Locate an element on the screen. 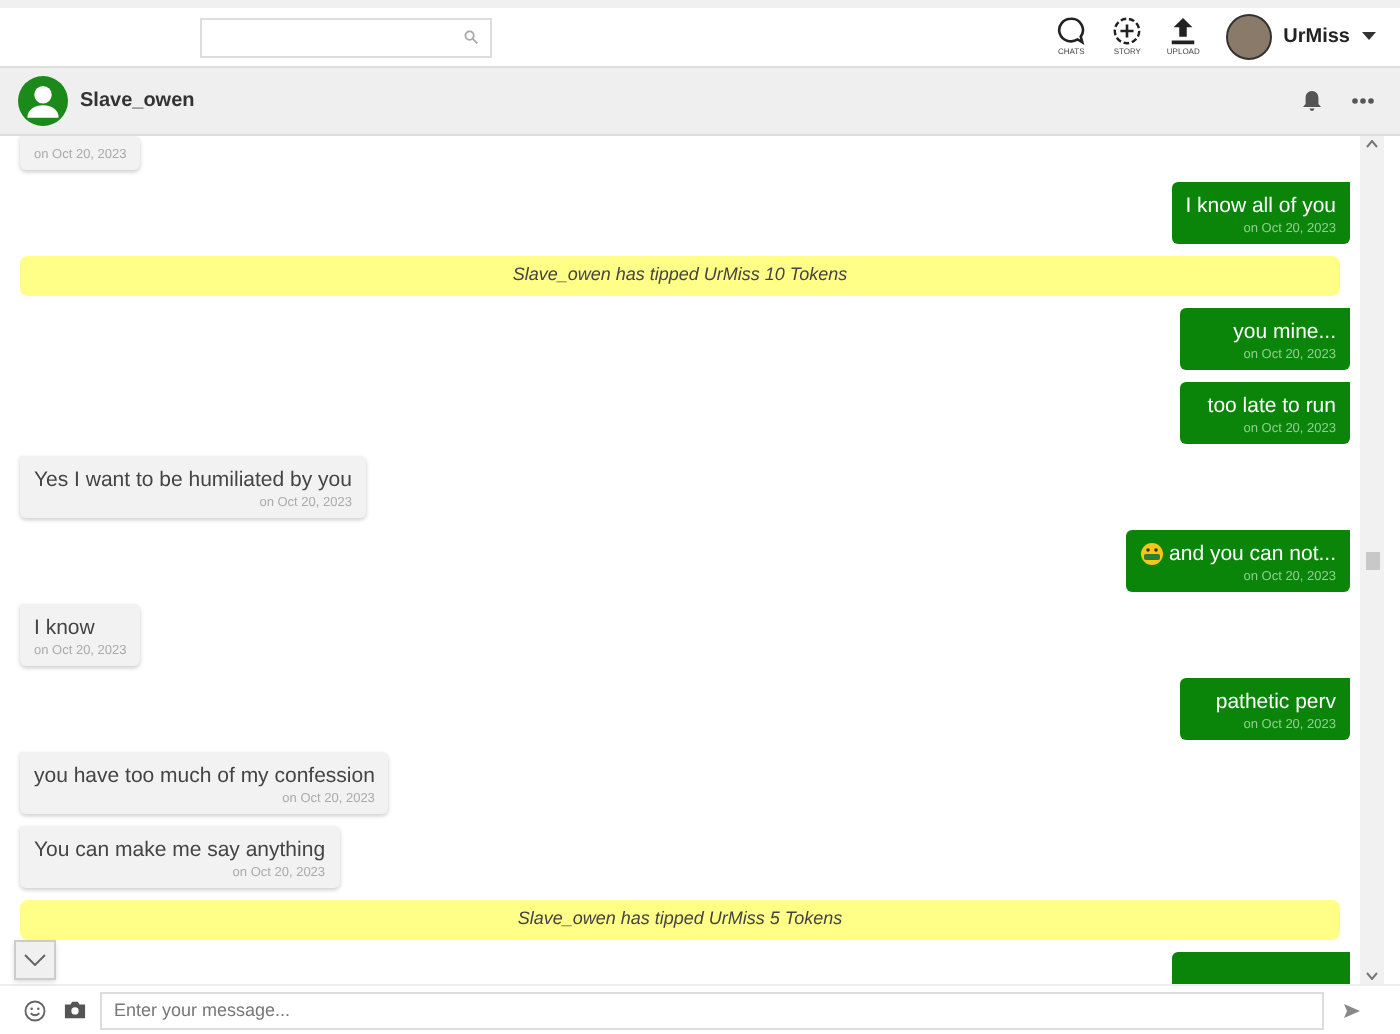  message-text: I know is located at coordinates (64, 628).